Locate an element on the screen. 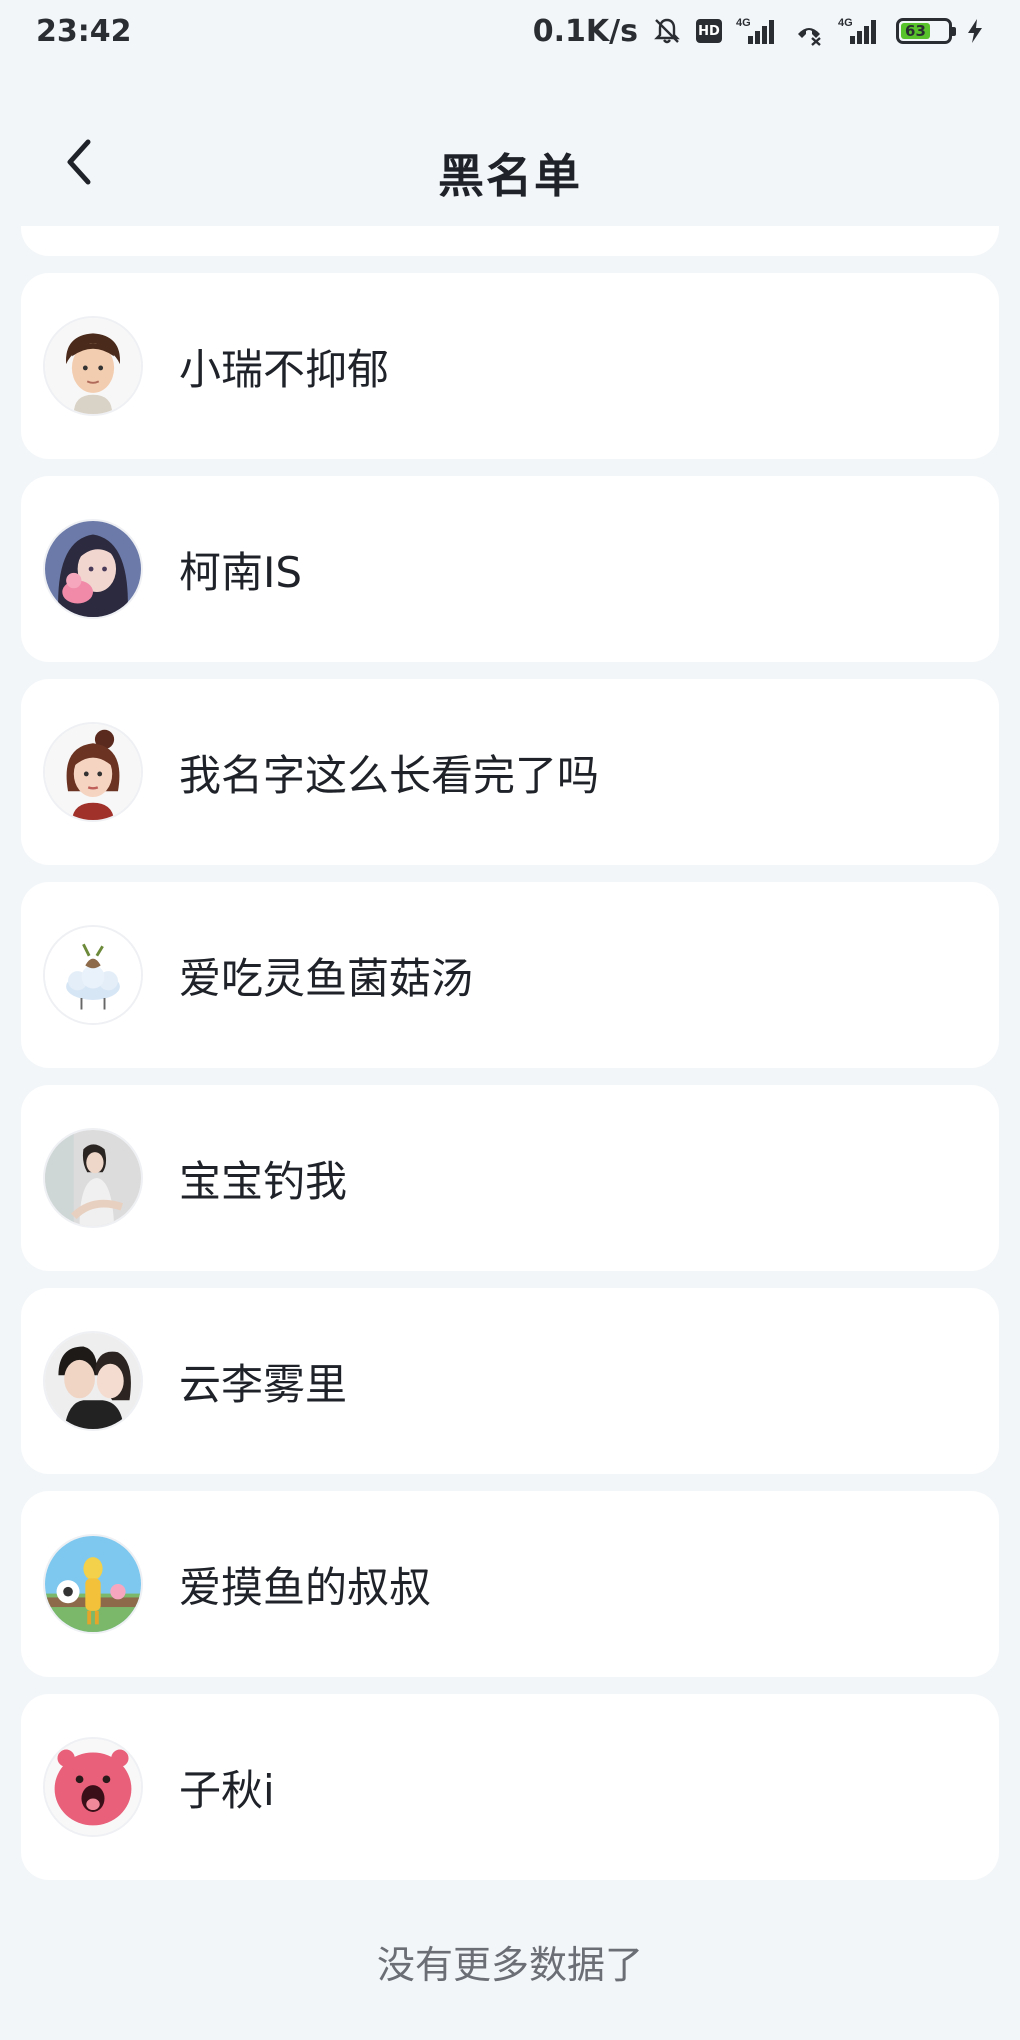 The image size is (1020, 2040). boy-character-avatar is located at coordinates (93, 366).